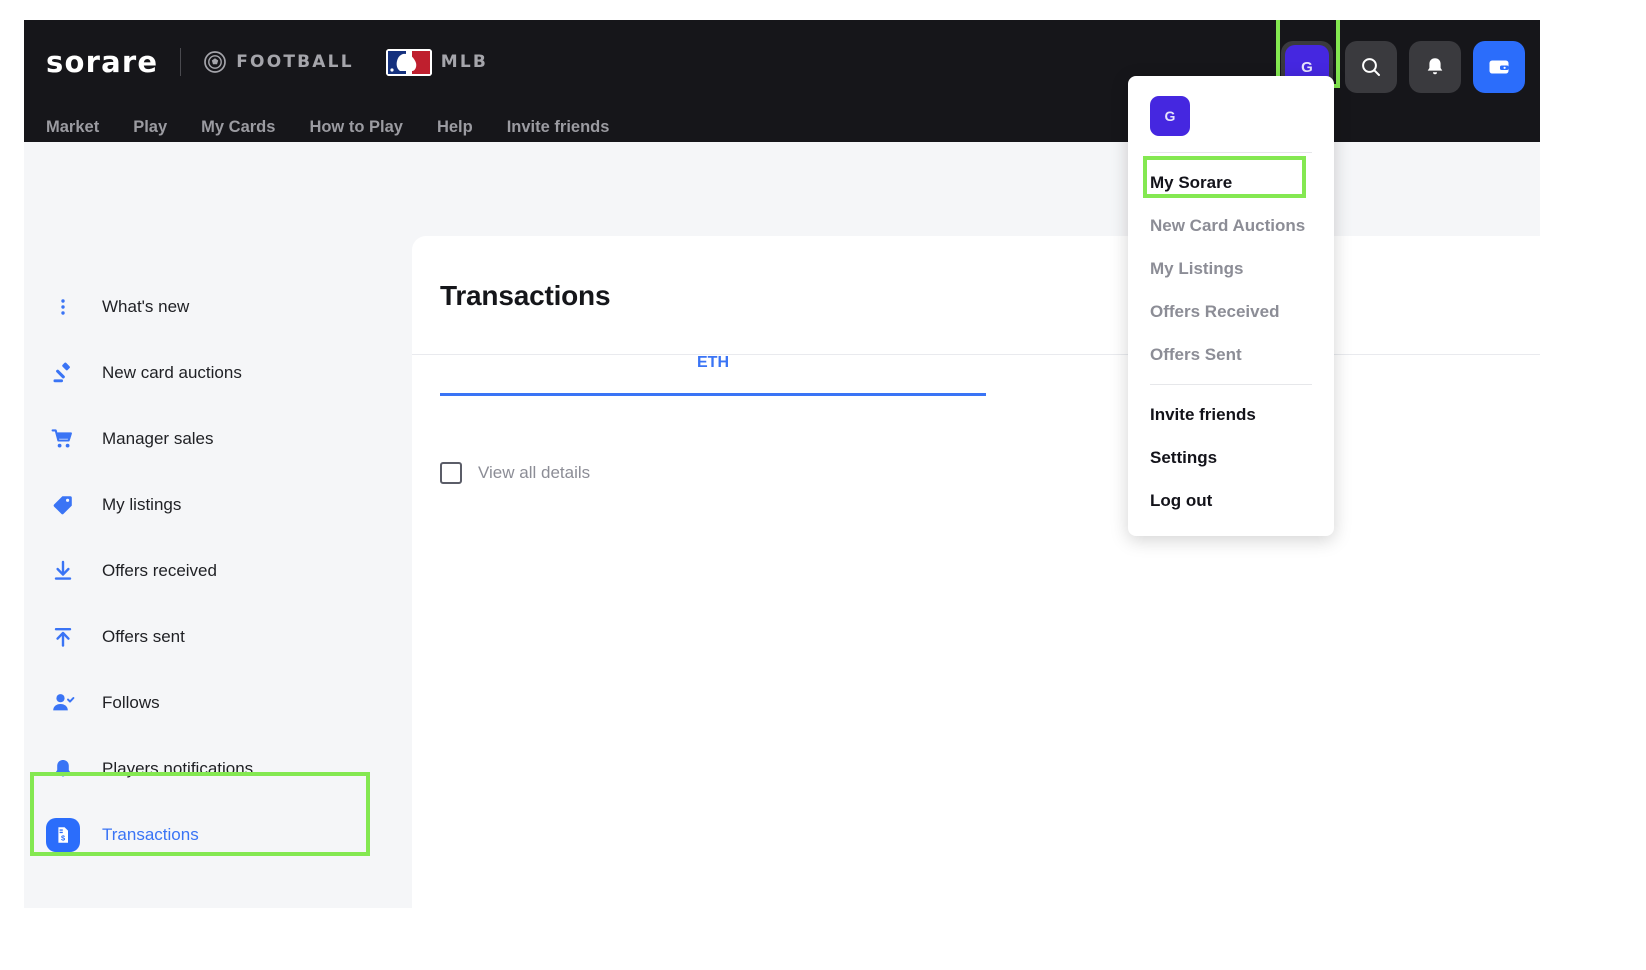  Describe the element at coordinates (63, 505) in the screenshot. I see `tag-icon` at that location.